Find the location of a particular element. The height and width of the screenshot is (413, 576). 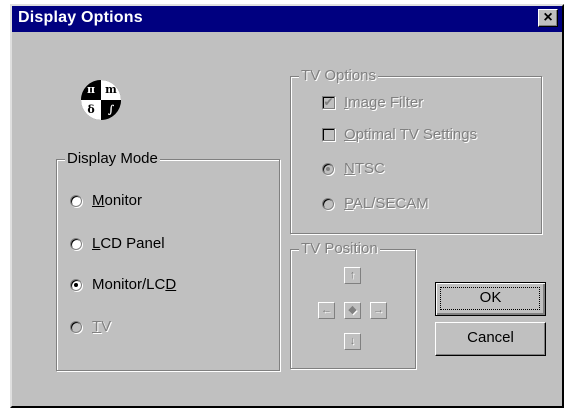

radio-lcd-panel: LCD Panel is located at coordinates (117, 243).